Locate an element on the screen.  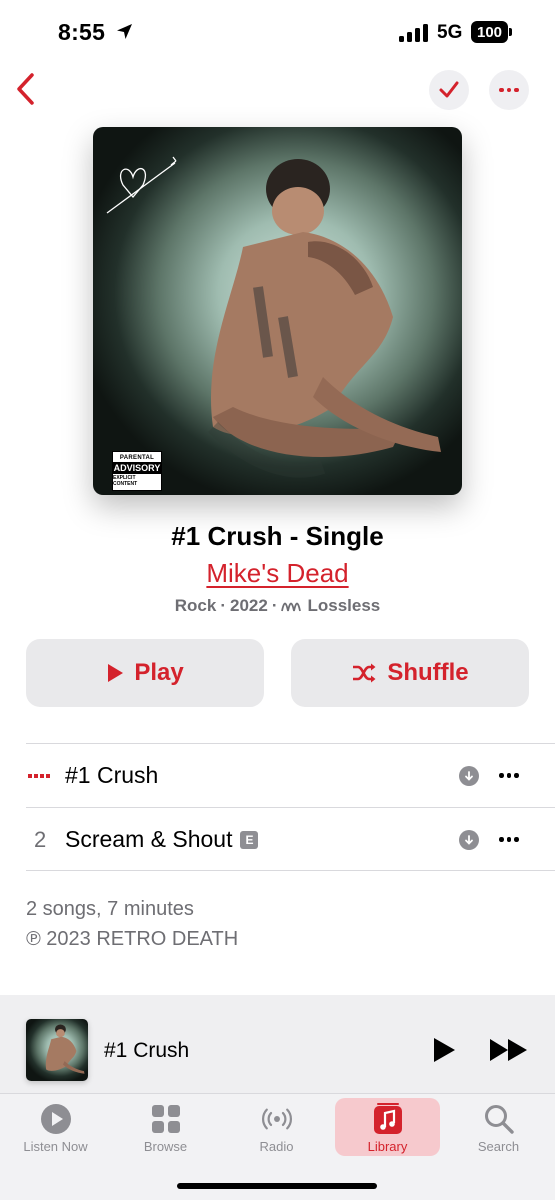
location-arrow-icon is located at coordinates (124, 31).